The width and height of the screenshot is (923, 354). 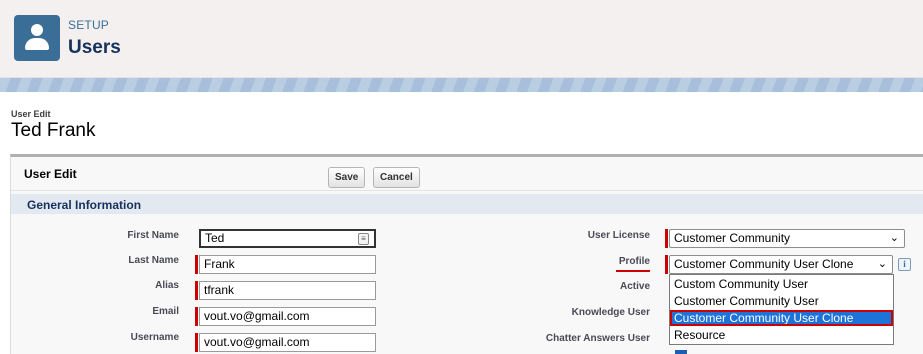 I want to click on first-name-label: First Name, so click(x=153, y=235).